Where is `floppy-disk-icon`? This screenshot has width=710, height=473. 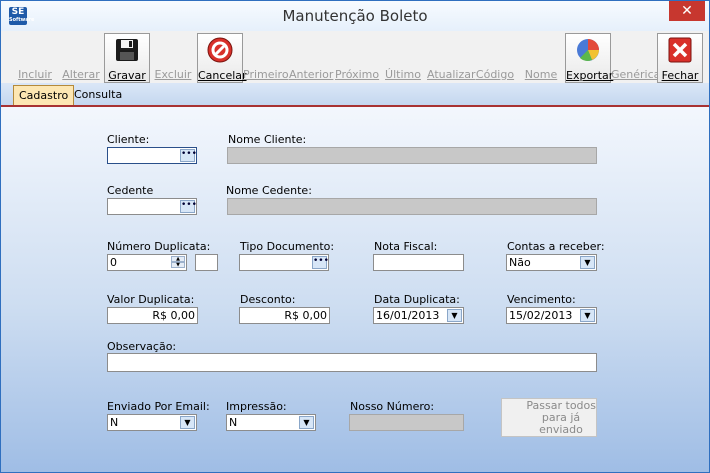
floppy-disk-icon is located at coordinates (127, 50).